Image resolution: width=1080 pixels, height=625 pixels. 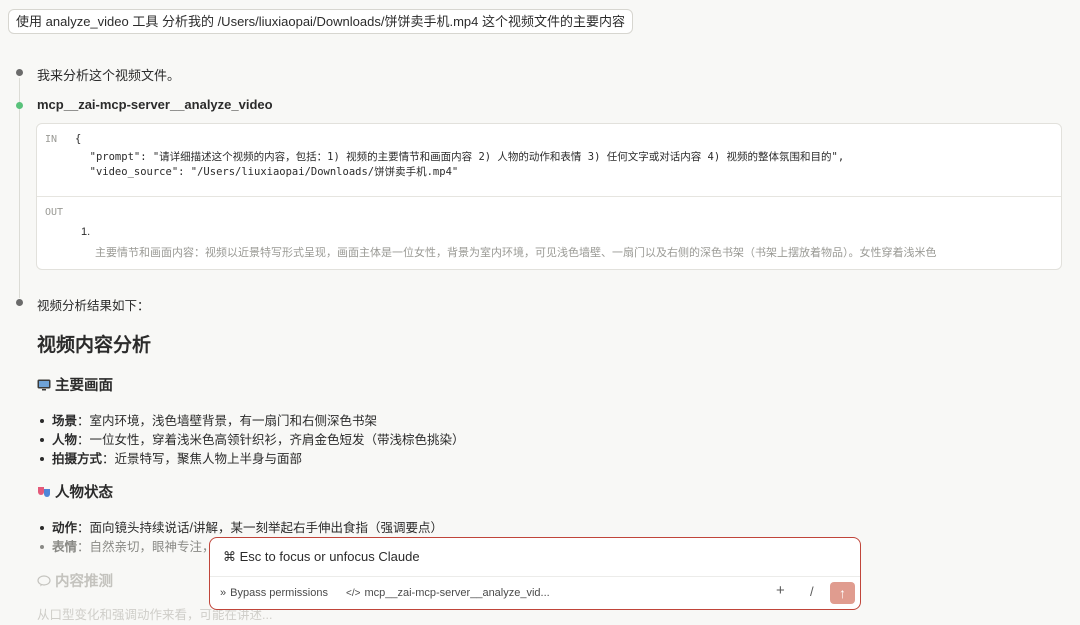 I want to click on tool-status-dot, so click(x=19, y=105).